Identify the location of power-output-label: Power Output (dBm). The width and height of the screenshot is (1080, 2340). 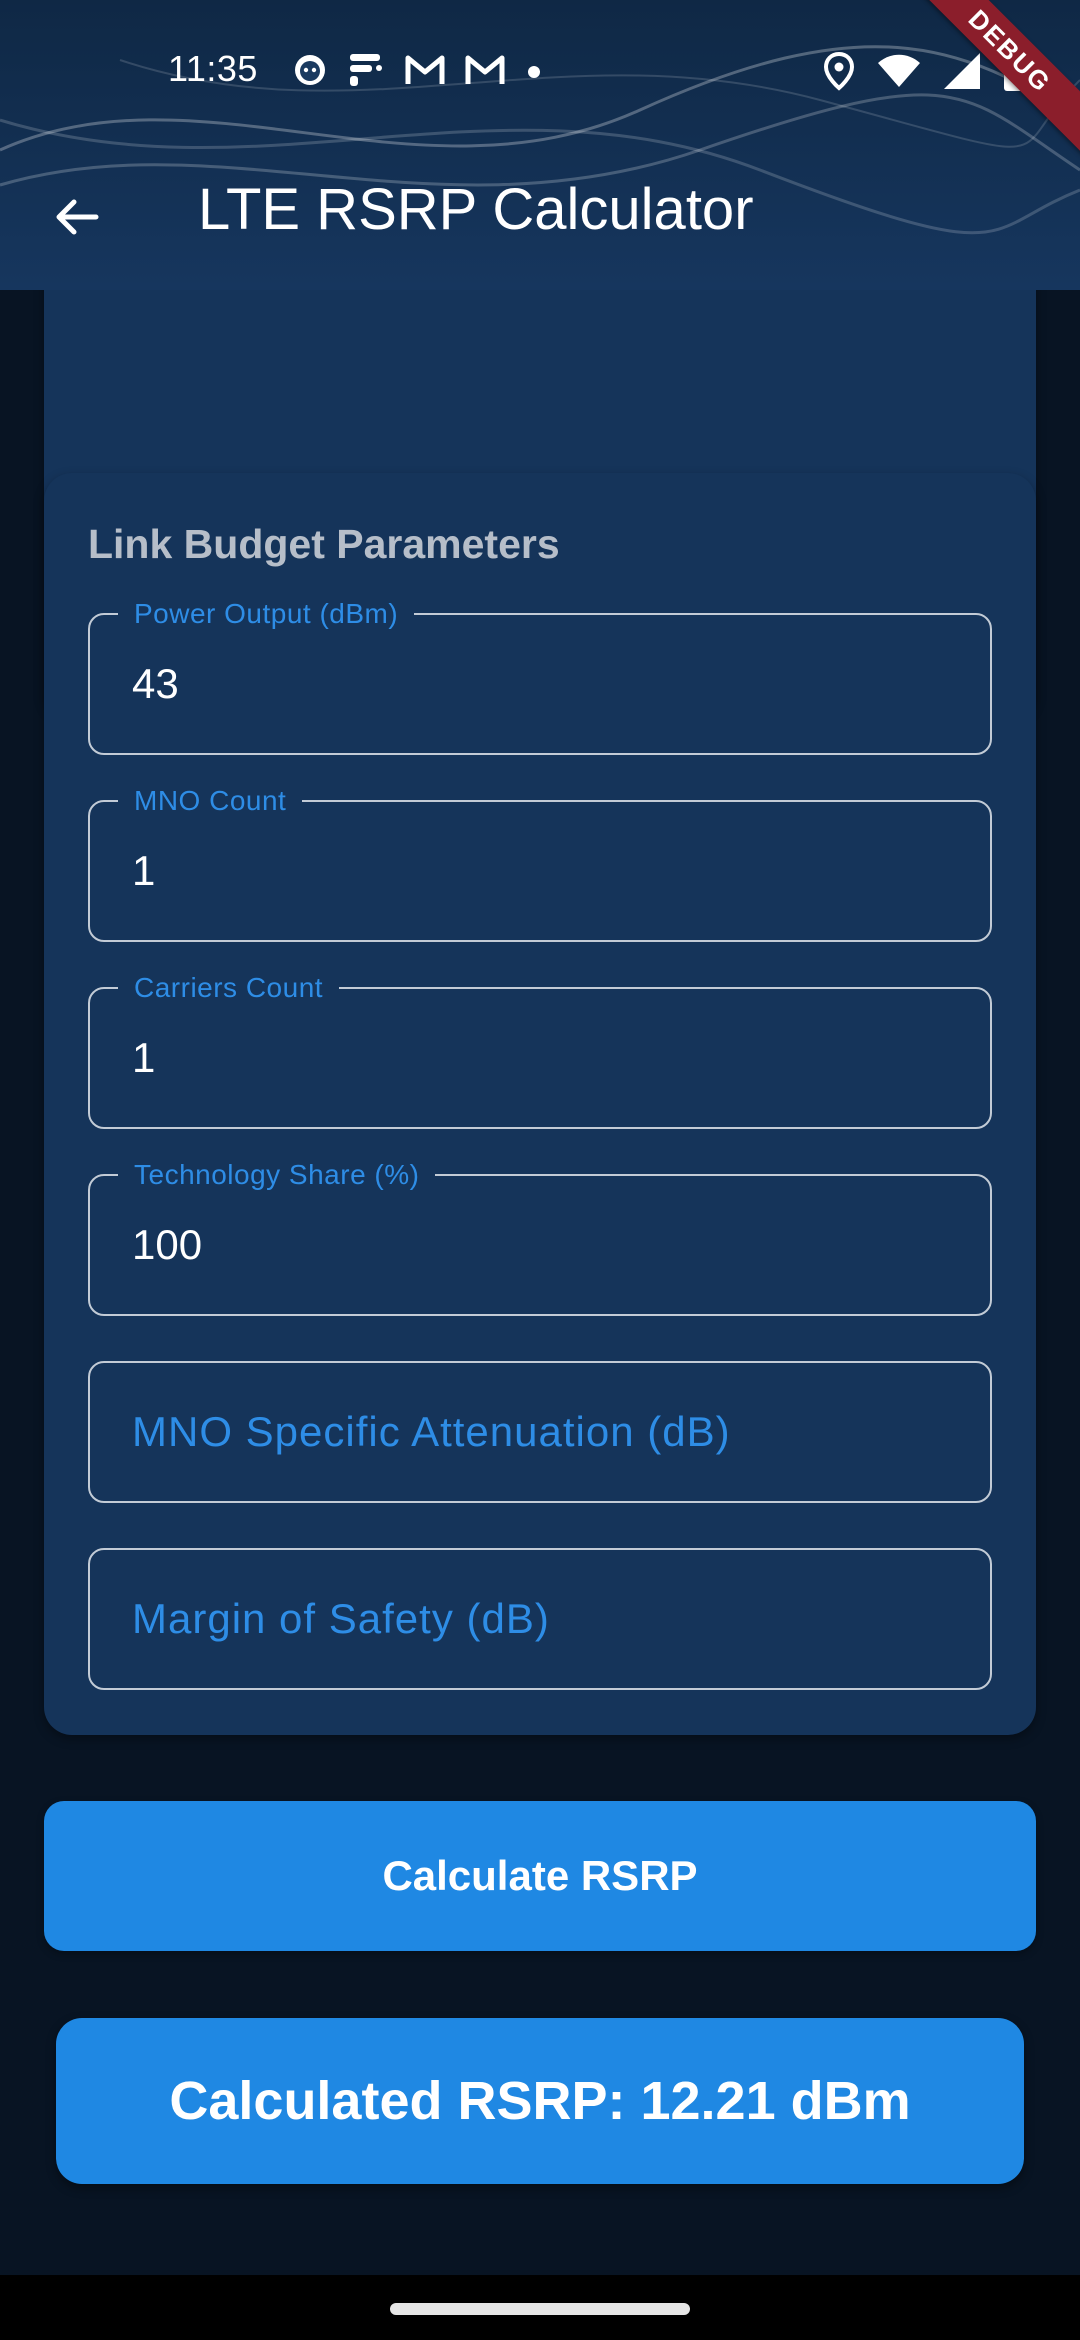
(266, 614).